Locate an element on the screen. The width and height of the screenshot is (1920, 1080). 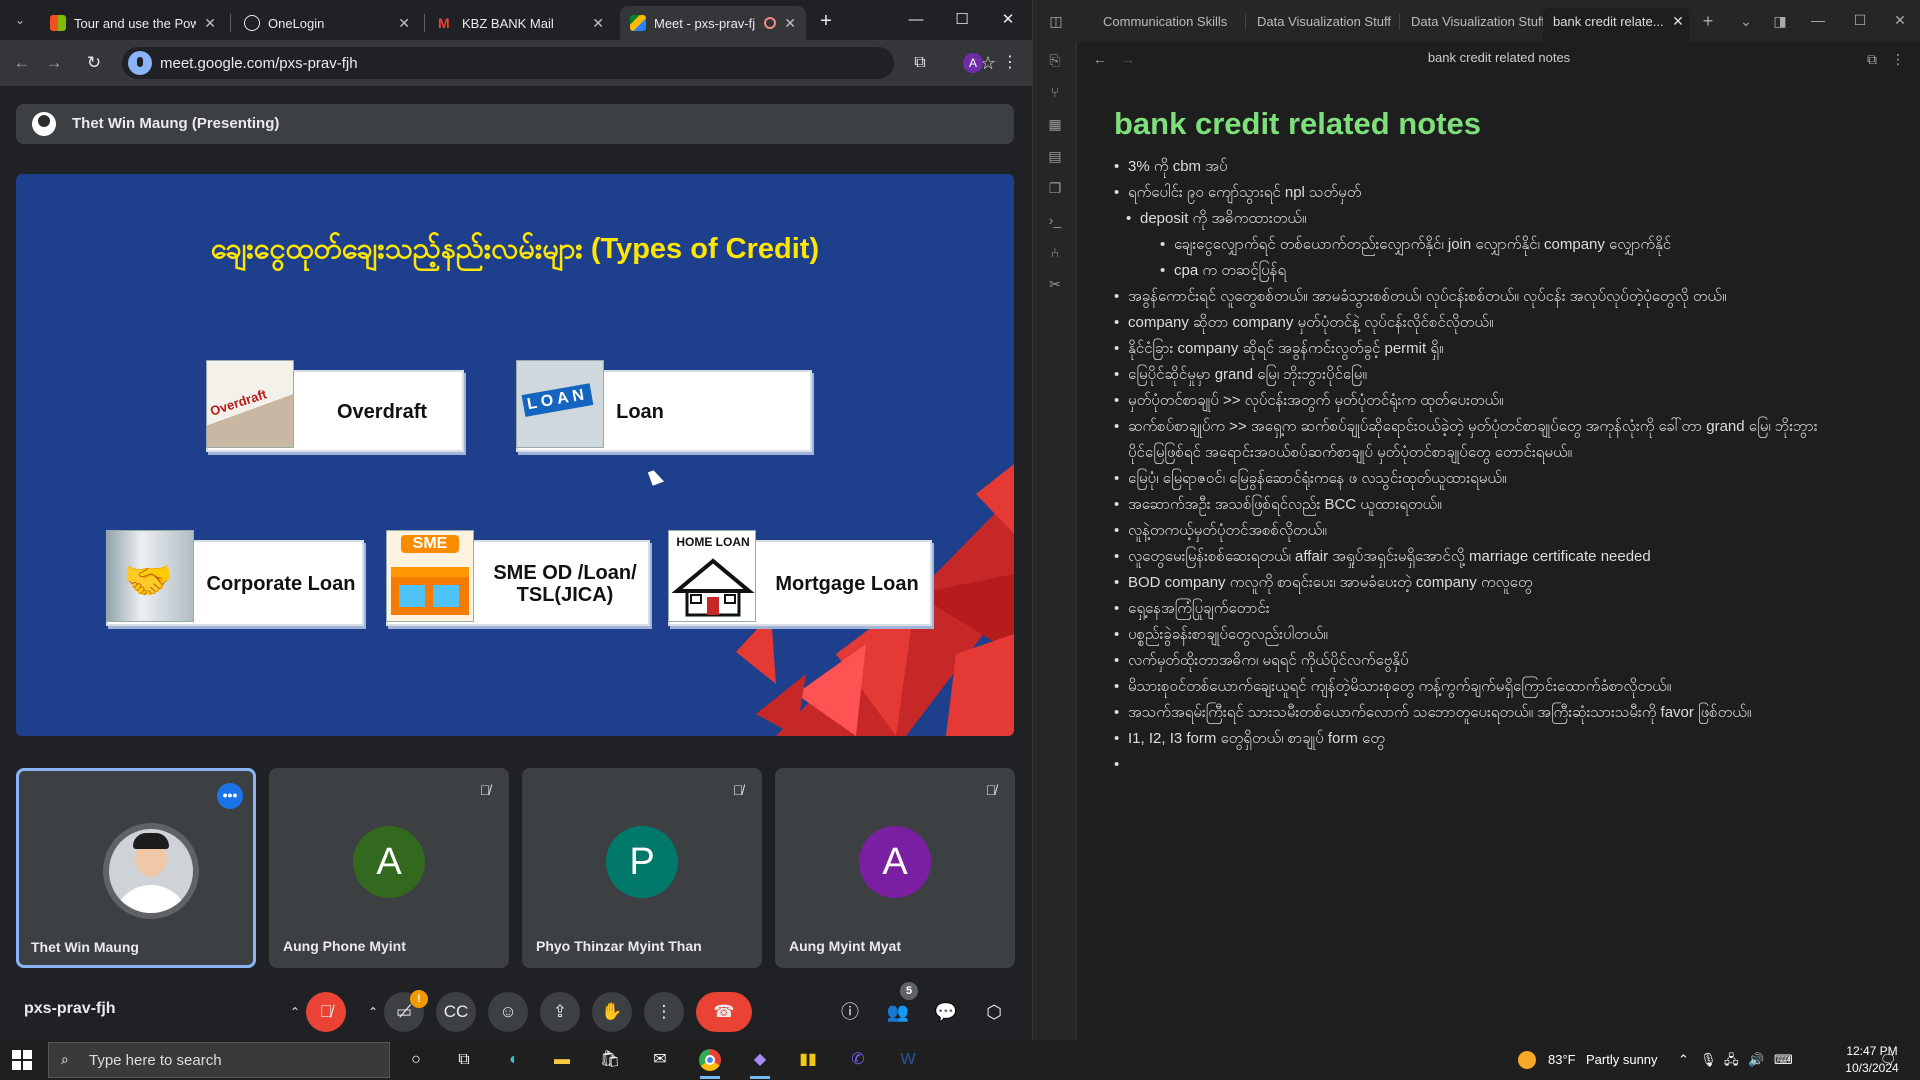
note-bullet: အဆောက်အဦး အသစ်ဖြစ်ရင်လည်း BCC ယူထားရတယ်။ is located at coordinates (1474, 505).